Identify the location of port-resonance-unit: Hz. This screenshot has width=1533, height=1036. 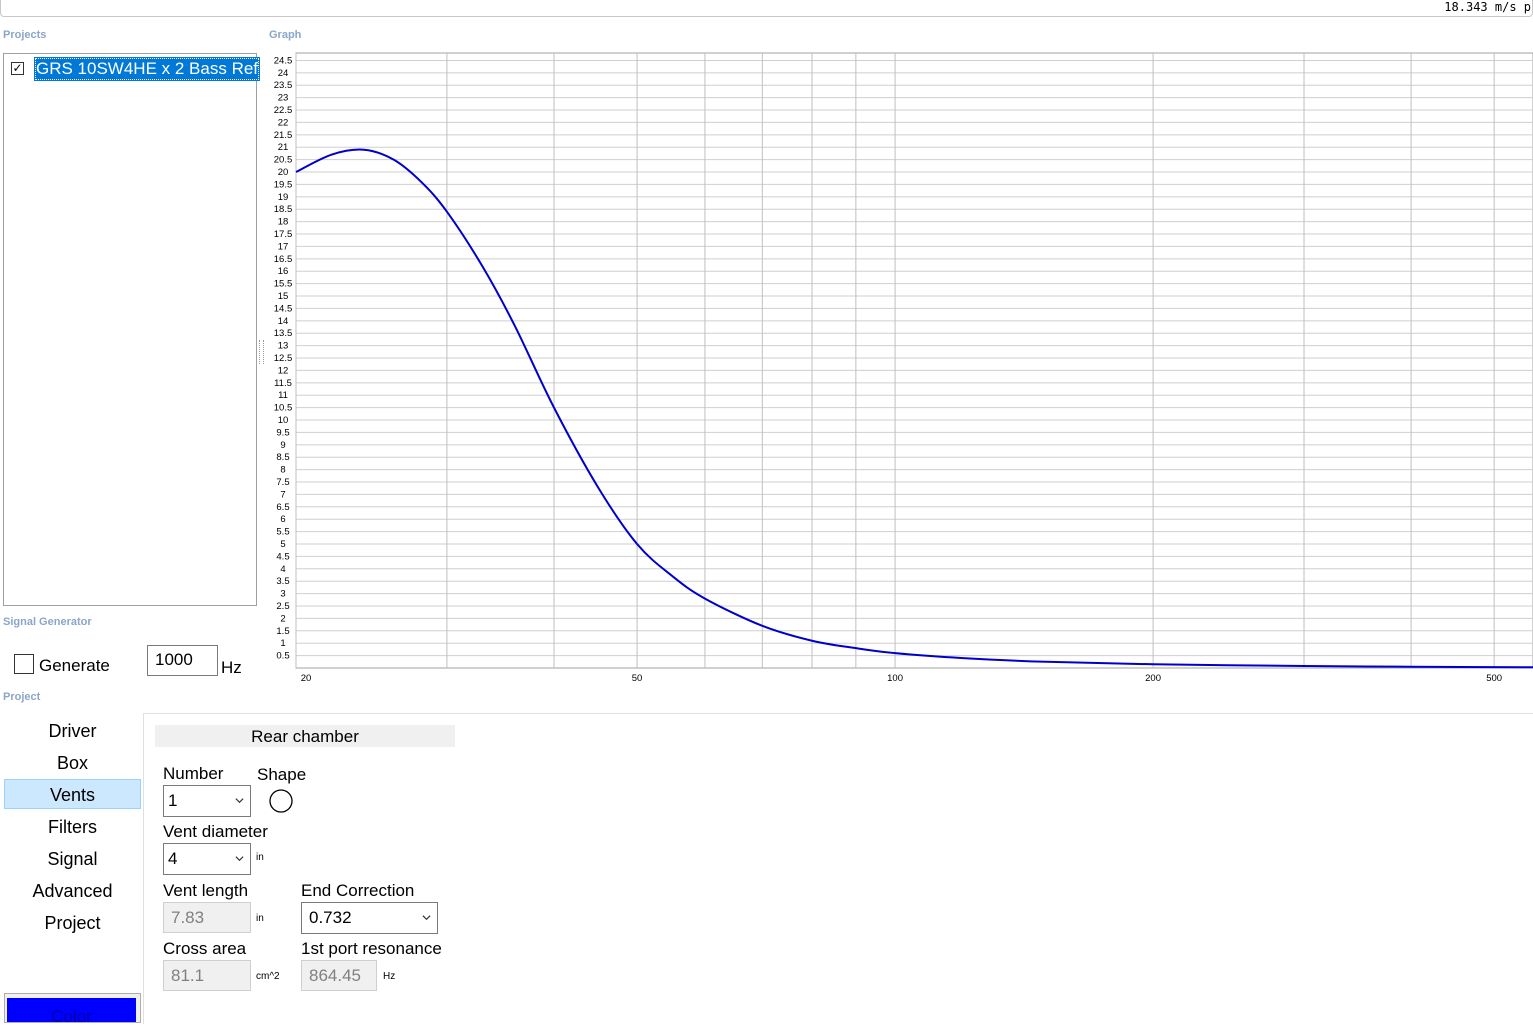
(389, 976).